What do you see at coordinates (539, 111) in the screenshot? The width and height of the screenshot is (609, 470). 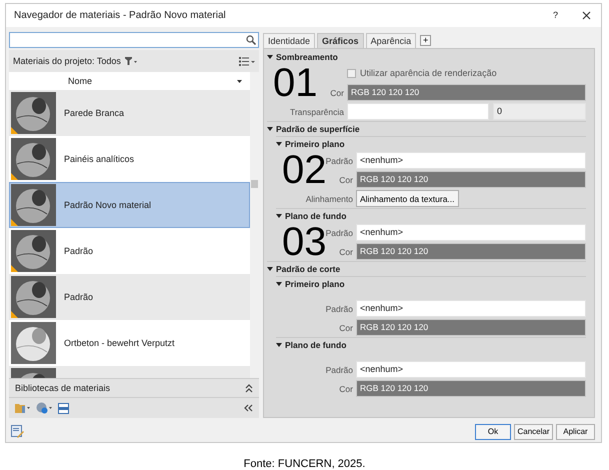 I see `value-field: 0` at bounding box center [539, 111].